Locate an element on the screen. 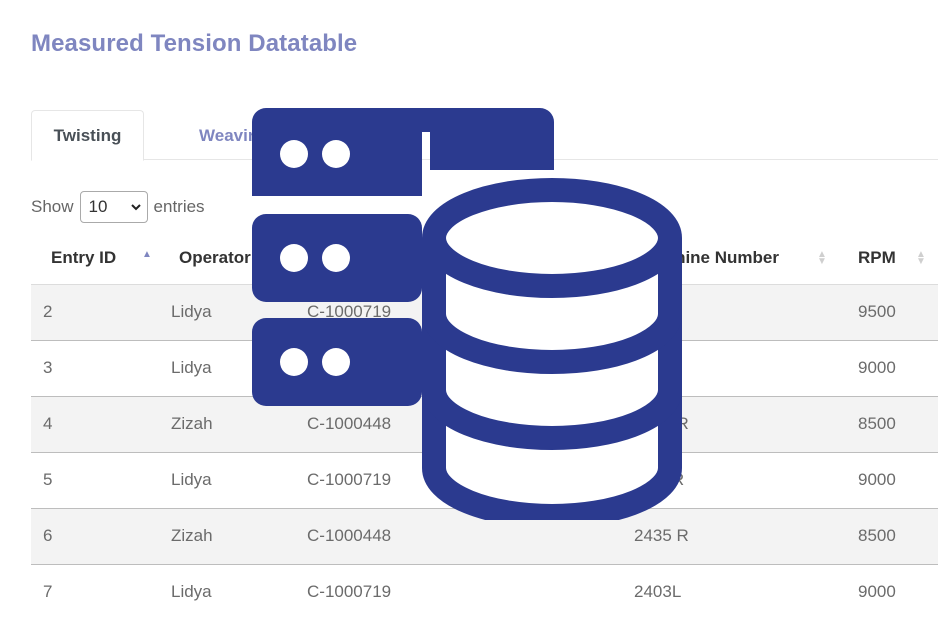 The image size is (938, 625). page-title: Measured Tension Datatable is located at coordinates (194, 43).